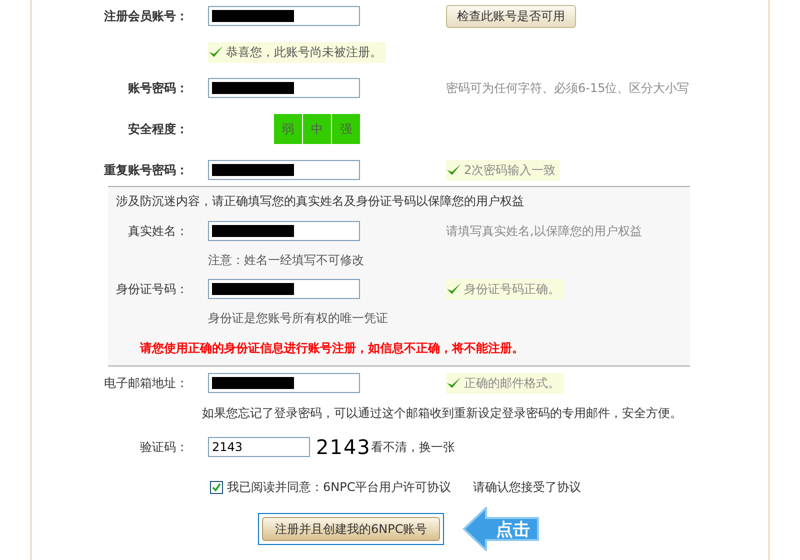 This screenshot has height=560, width=800. I want to click on captcha-field: 2143, so click(259, 447).